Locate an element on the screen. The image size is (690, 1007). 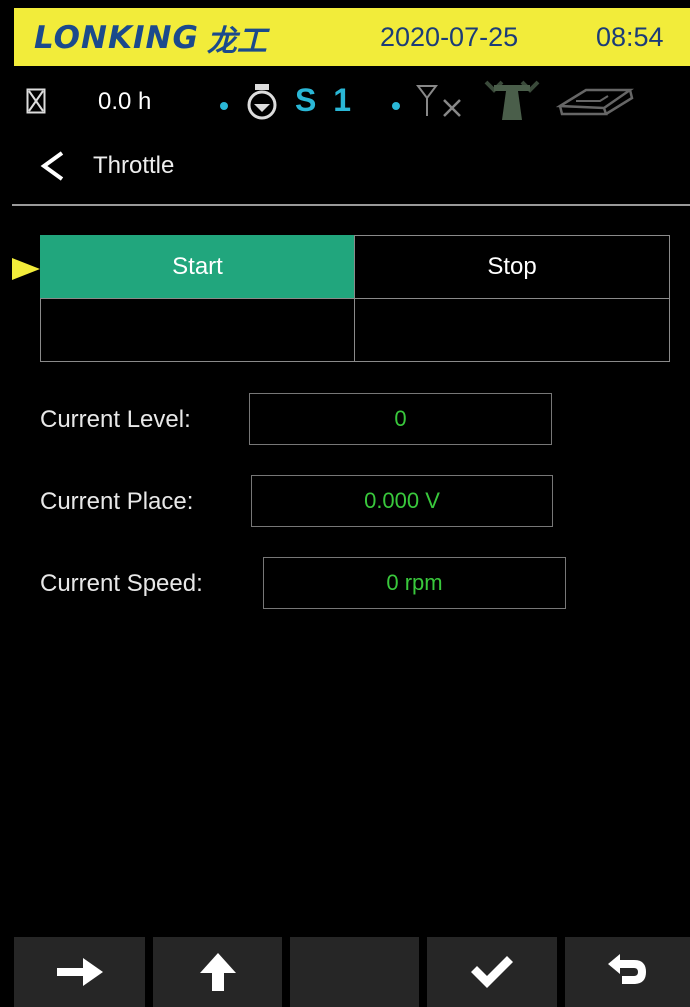
time-display: 08:54 is located at coordinates (630, 37).